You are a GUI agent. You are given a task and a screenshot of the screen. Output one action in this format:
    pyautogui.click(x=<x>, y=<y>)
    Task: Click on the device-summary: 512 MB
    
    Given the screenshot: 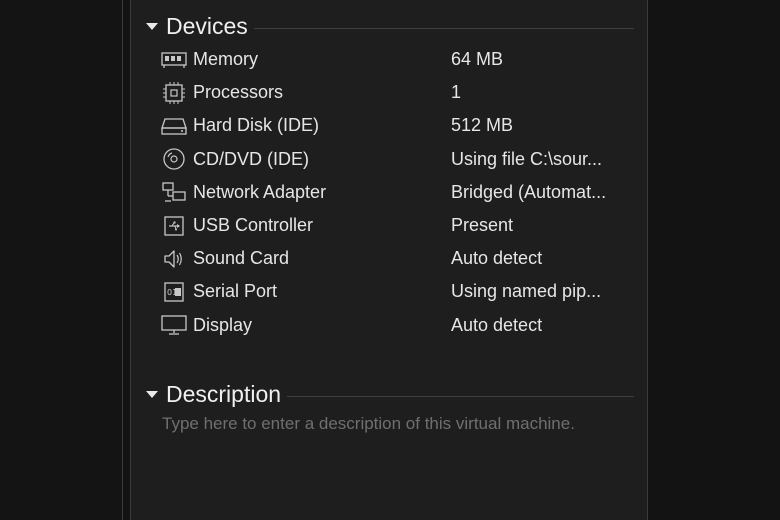 What is the action you would take?
    pyautogui.click(x=482, y=125)
    